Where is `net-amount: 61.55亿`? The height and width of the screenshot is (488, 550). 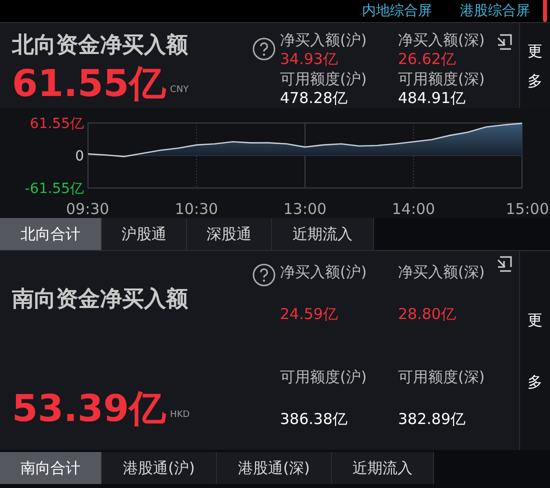
net-amount: 61.55亿 is located at coordinates (89, 84).